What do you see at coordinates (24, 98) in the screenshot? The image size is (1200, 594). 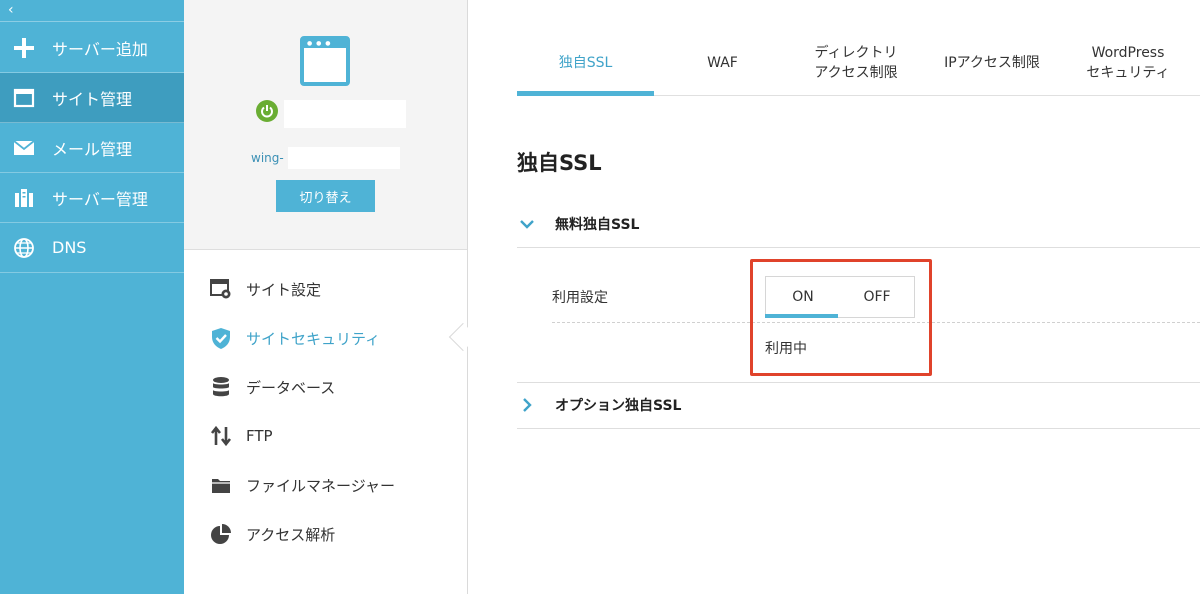 I see `window-icon` at bounding box center [24, 98].